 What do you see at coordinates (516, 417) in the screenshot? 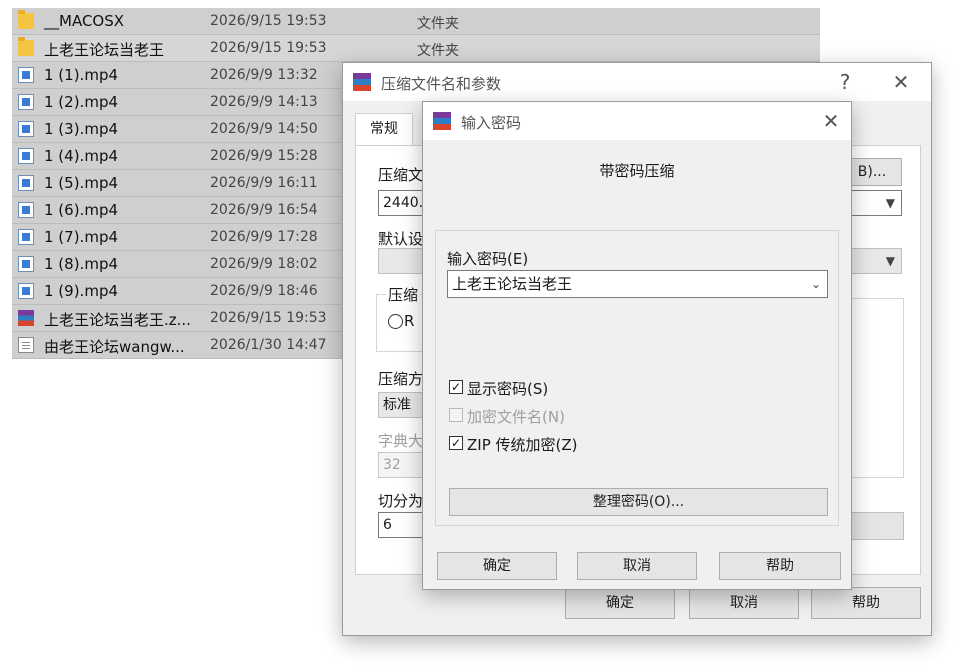
I see `encrypt-filenames-label: 加密文件名(N)` at bounding box center [516, 417].